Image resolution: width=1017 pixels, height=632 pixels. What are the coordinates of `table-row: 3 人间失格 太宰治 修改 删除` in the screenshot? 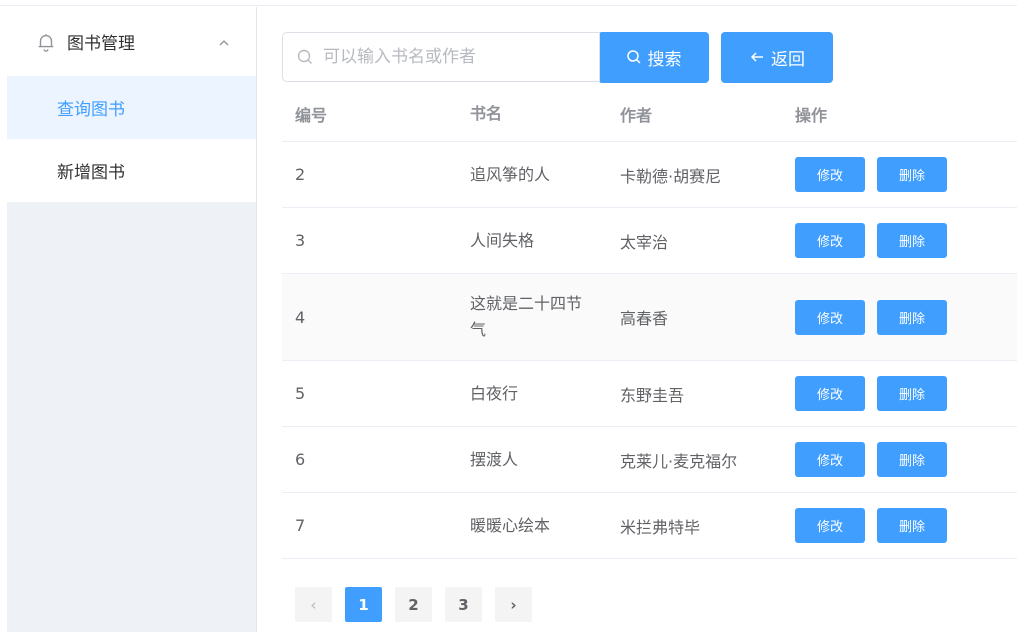 It's located at (649, 241).